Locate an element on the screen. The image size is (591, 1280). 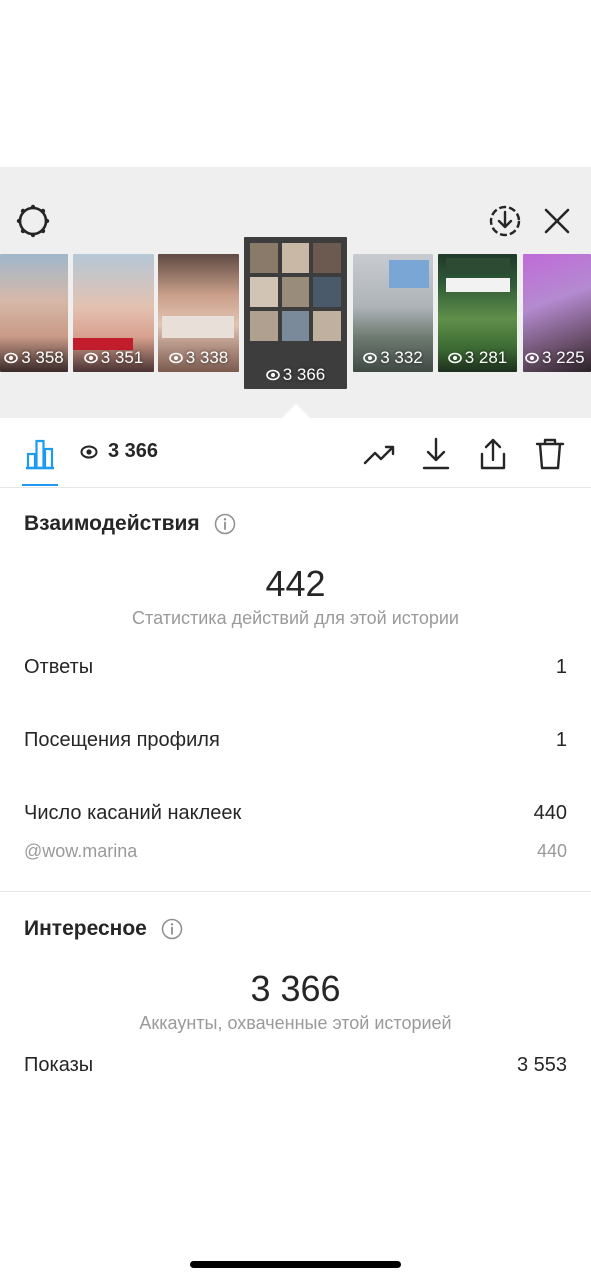
thumbnail-view-count: 3 351 is located at coordinates (113, 358).